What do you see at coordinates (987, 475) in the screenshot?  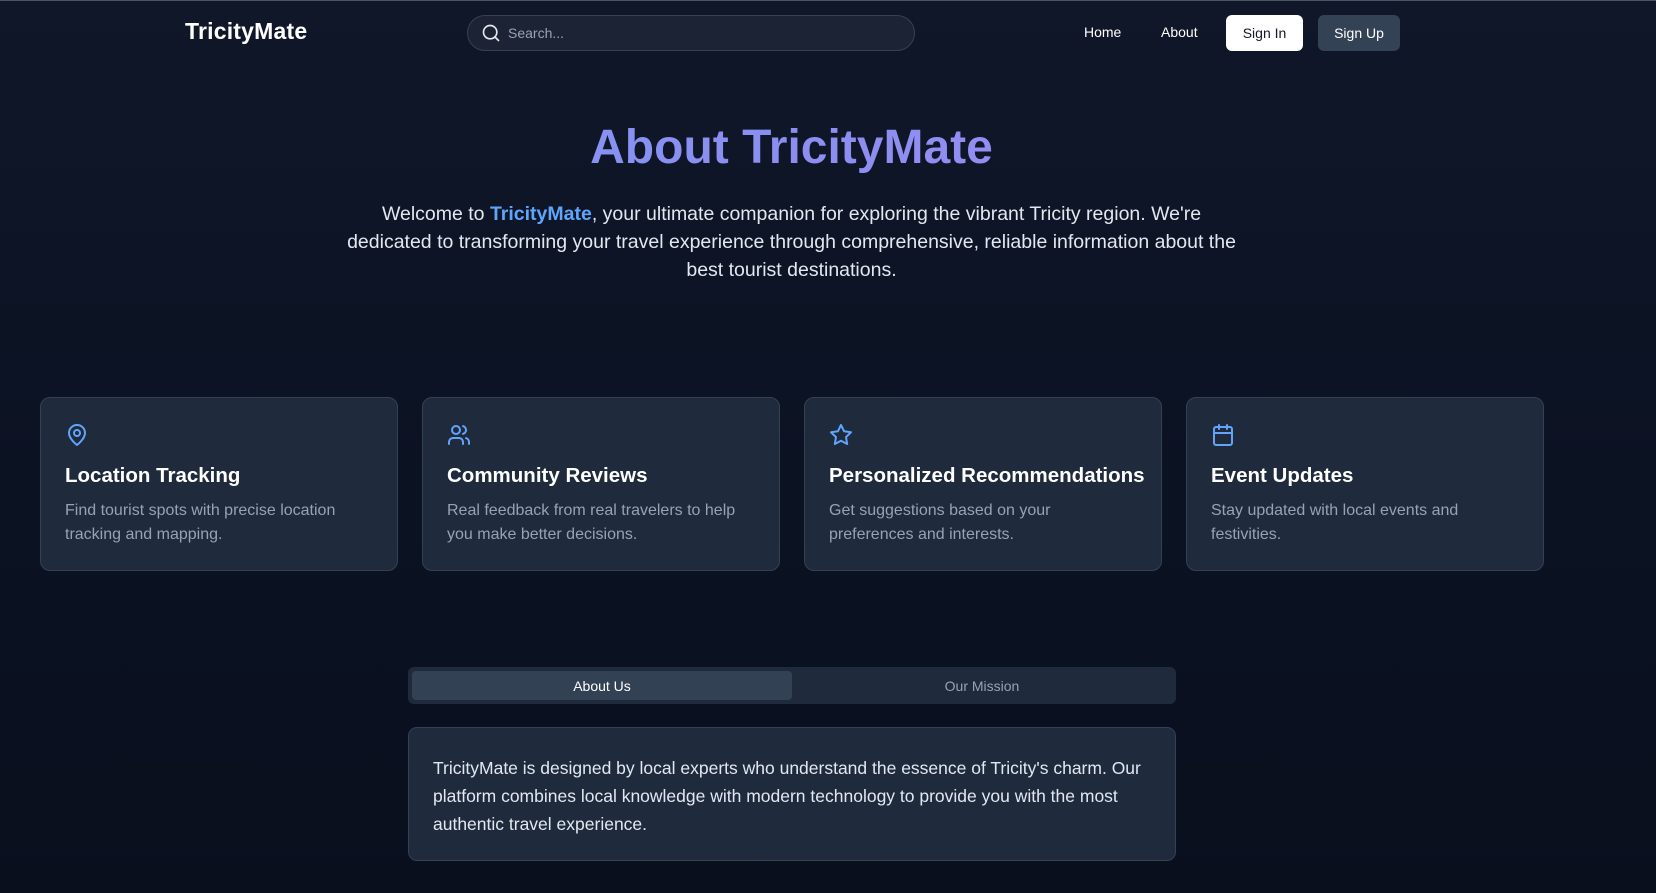 I see `feature-title: Personalized Recommendations` at bounding box center [987, 475].